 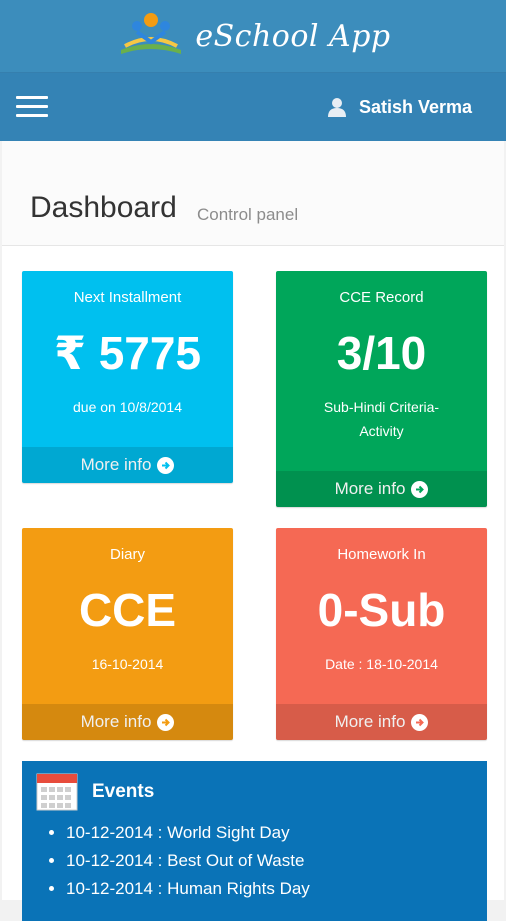 I want to click on box-title: Diary, so click(x=127, y=554).